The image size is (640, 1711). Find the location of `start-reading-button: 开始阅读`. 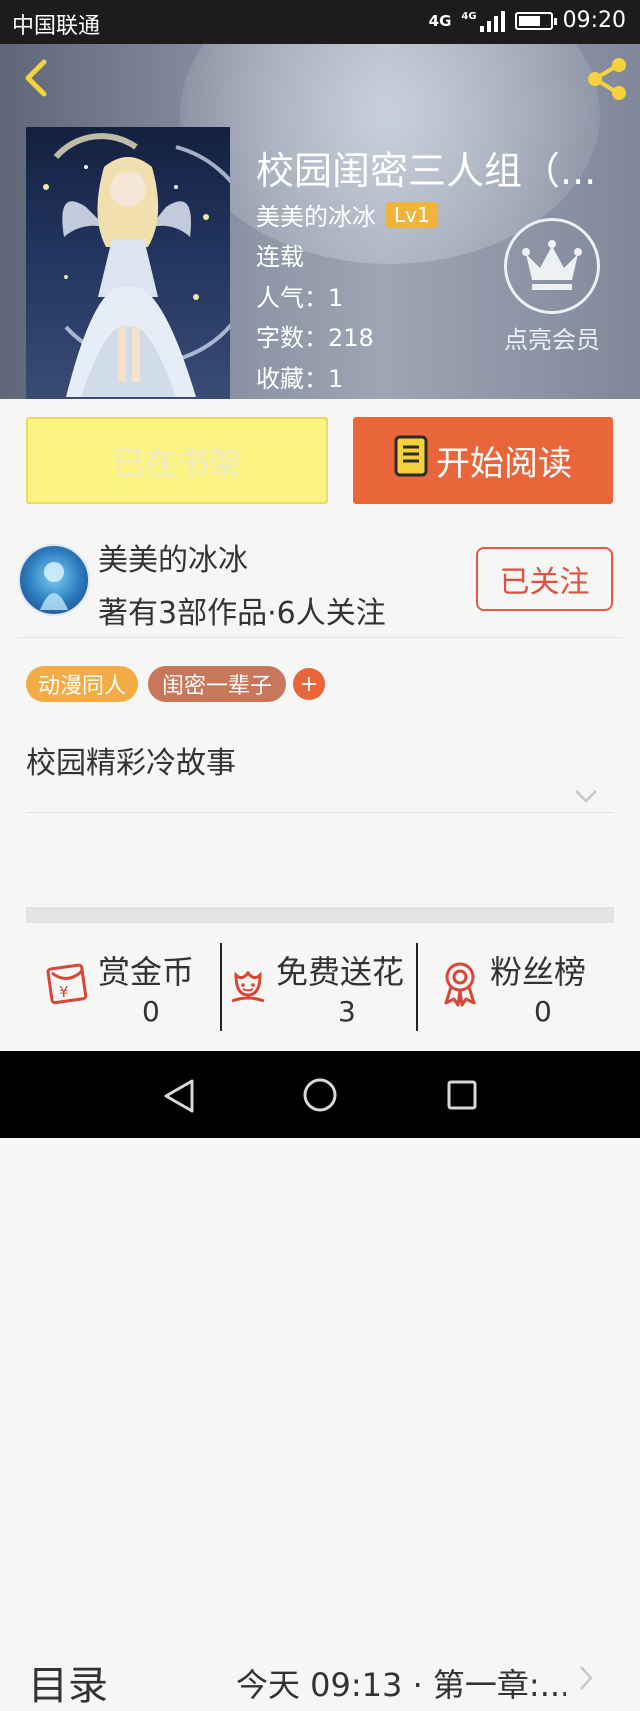

start-reading-button: 开始阅读 is located at coordinates (483, 460).